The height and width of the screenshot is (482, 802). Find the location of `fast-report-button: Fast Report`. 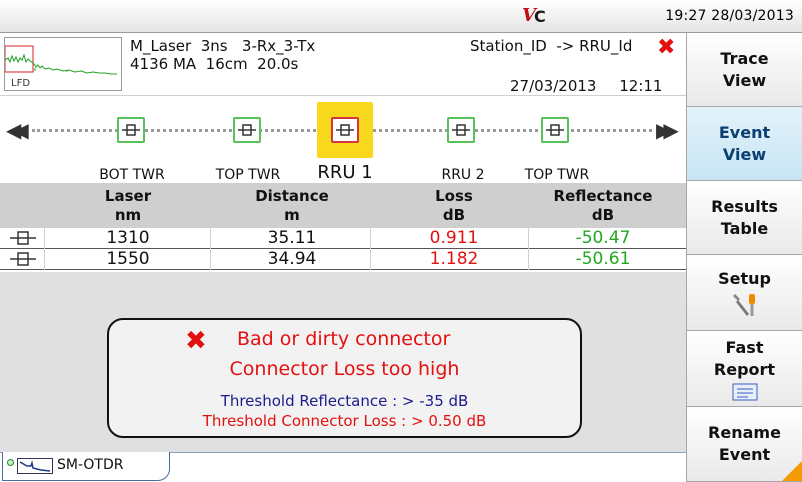

fast-report-button: Fast Report is located at coordinates (744, 369).